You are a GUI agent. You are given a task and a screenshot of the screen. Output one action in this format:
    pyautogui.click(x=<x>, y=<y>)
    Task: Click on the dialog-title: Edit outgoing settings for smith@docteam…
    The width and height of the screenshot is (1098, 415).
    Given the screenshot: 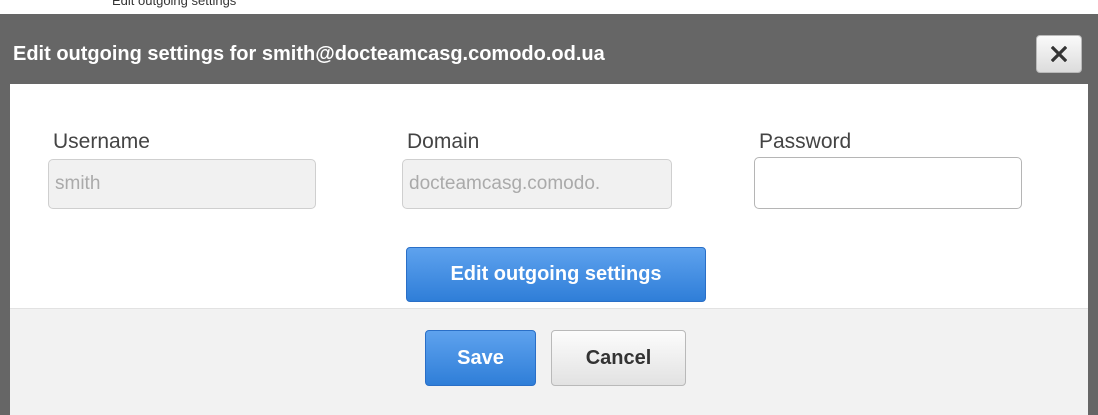 What is the action you would take?
    pyautogui.click(x=309, y=54)
    